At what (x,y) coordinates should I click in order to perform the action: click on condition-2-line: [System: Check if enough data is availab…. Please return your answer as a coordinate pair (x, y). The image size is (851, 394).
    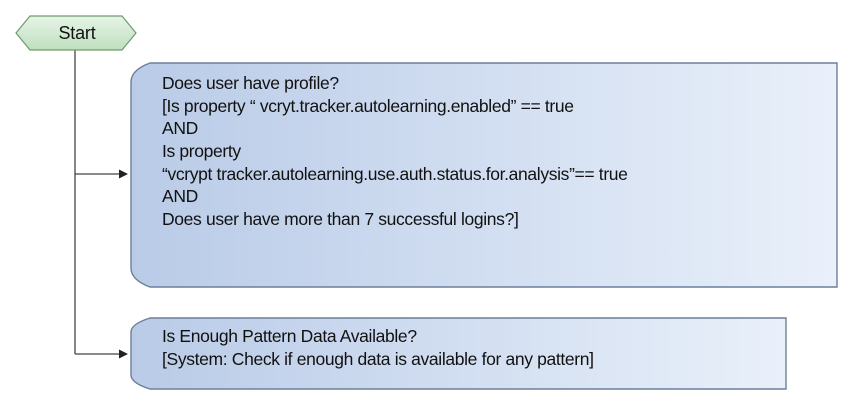
    Looking at the image, I should click on (378, 358).